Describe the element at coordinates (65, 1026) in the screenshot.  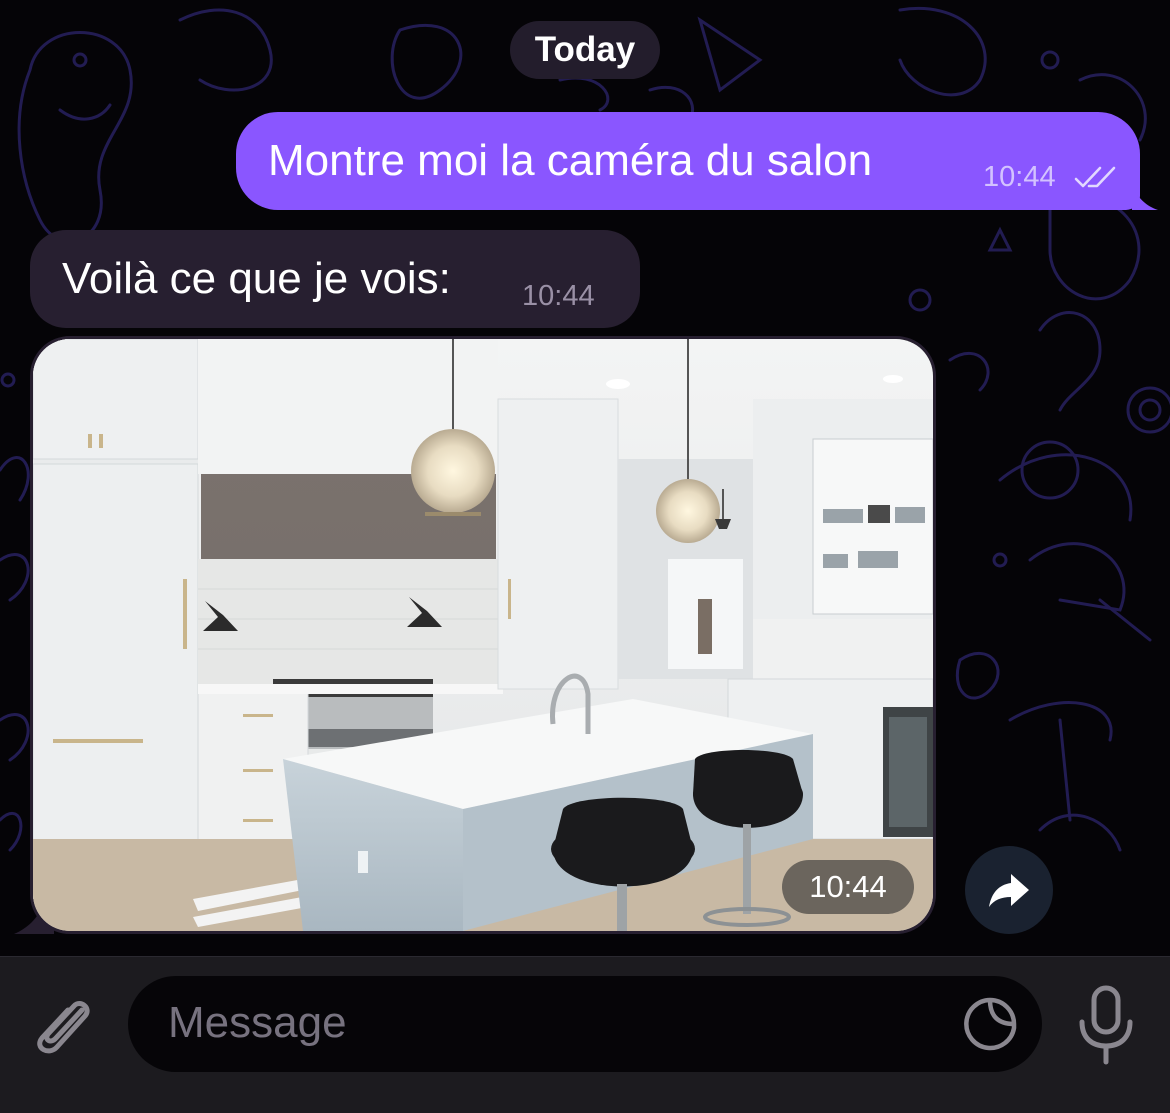
I see `paperclip-icon` at that location.